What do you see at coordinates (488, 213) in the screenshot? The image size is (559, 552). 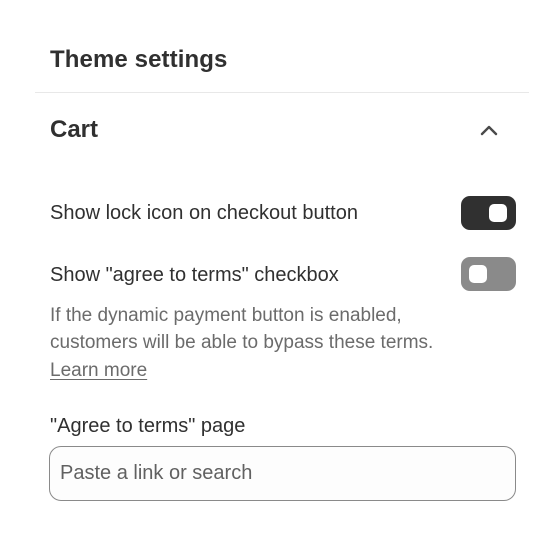 I see `lock-icon-toggle` at bounding box center [488, 213].